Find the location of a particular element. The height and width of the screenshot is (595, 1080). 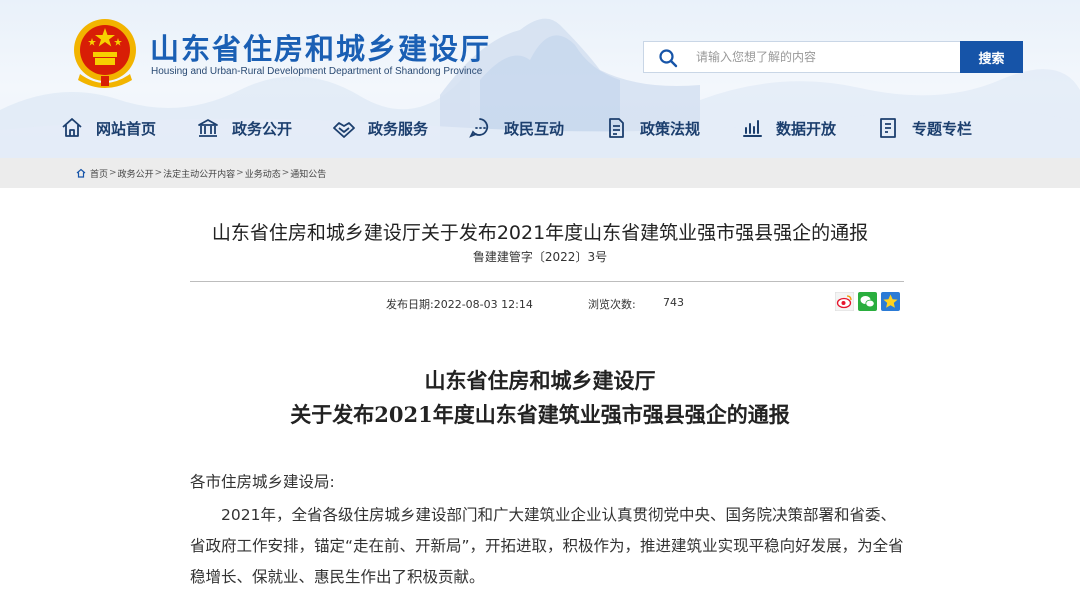

interaction-icon is located at coordinates (479, 128).